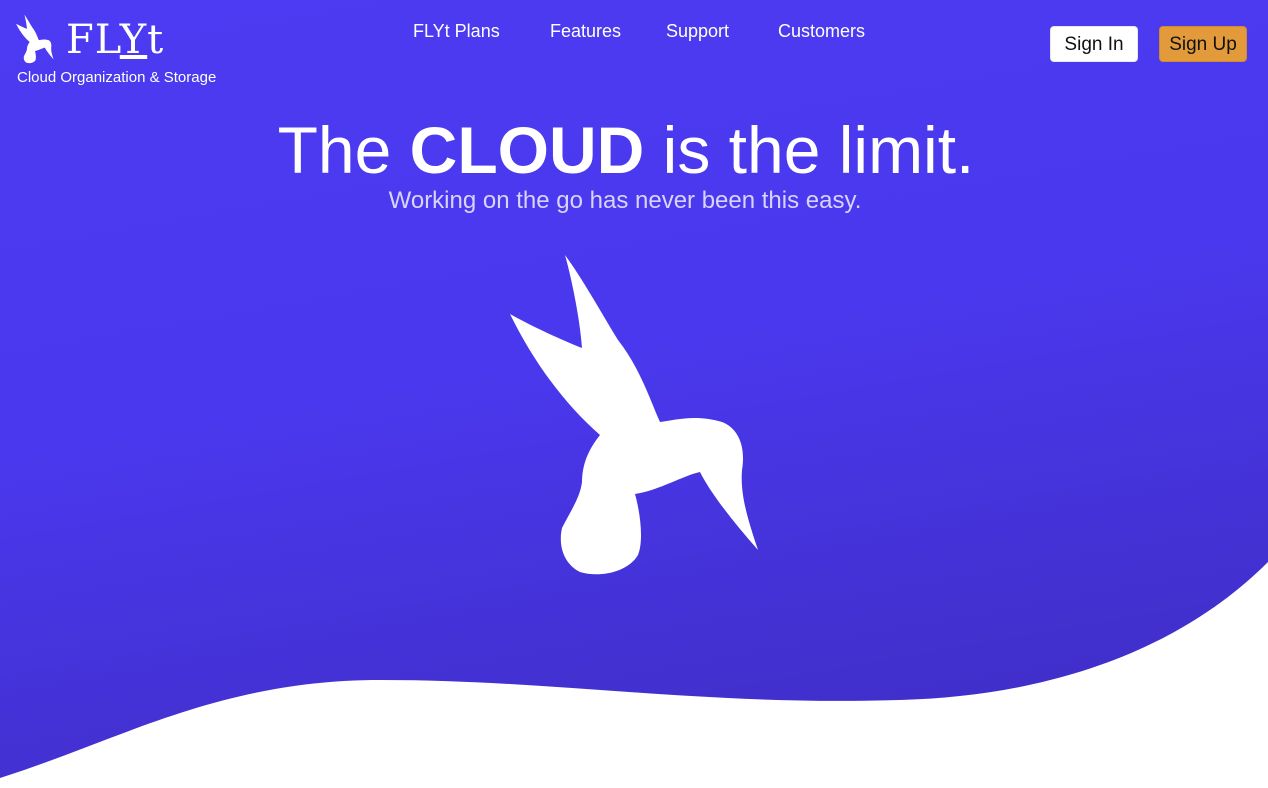 The width and height of the screenshot is (1268, 788). Describe the element at coordinates (634, 415) in the screenshot. I see `hummingbird-illustration` at that location.